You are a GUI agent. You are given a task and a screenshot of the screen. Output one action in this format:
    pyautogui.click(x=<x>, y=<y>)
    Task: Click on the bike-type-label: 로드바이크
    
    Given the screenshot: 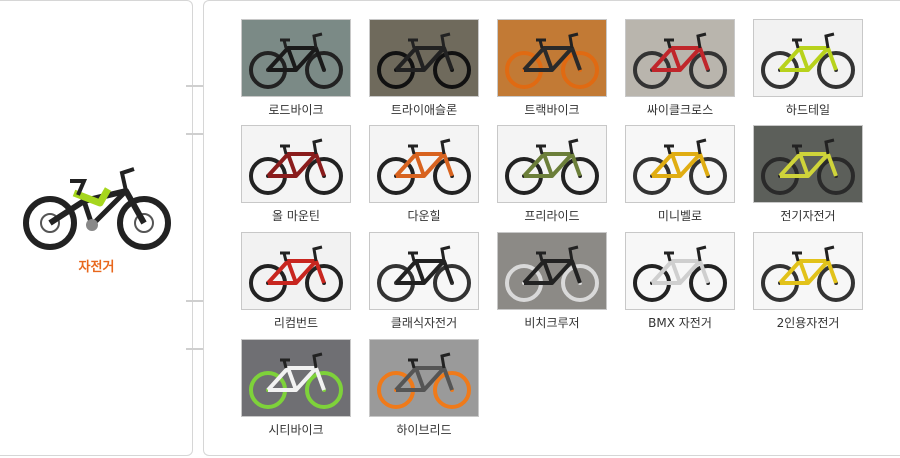 What is the action you would take?
    pyautogui.click(x=296, y=109)
    